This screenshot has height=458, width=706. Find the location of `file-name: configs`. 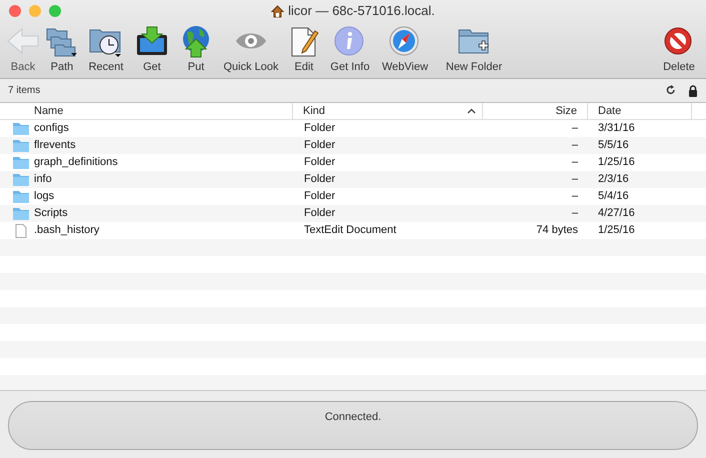

file-name: configs is located at coordinates (51, 128).